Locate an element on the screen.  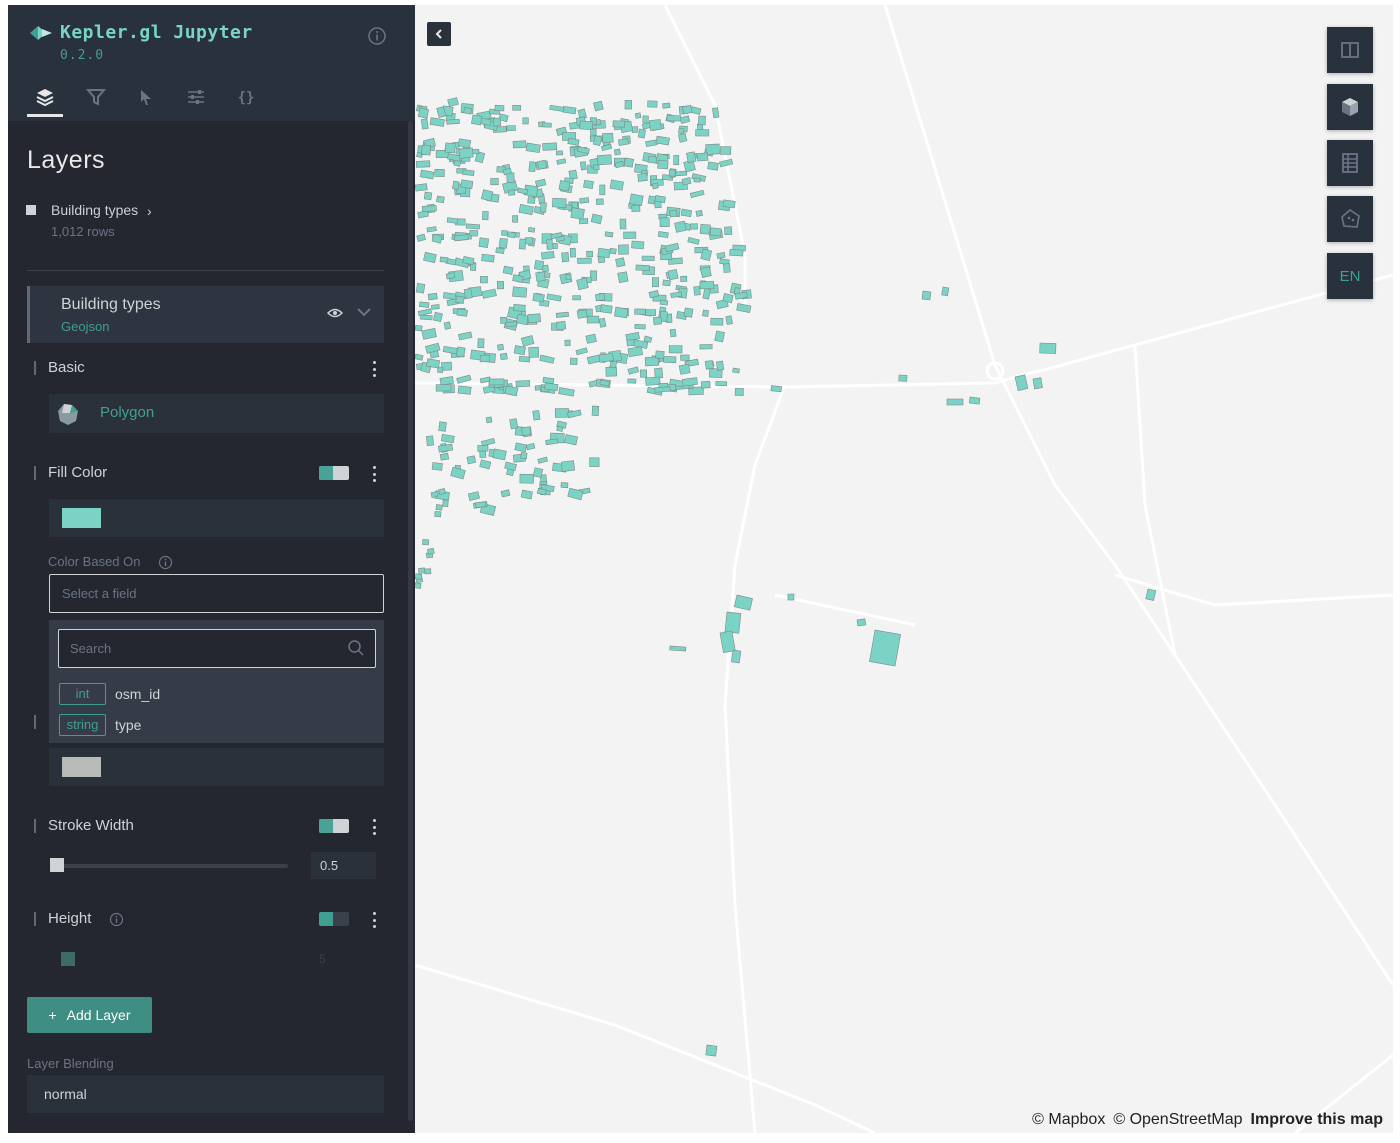
section-title: Layers is located at coordinates (66, 160).